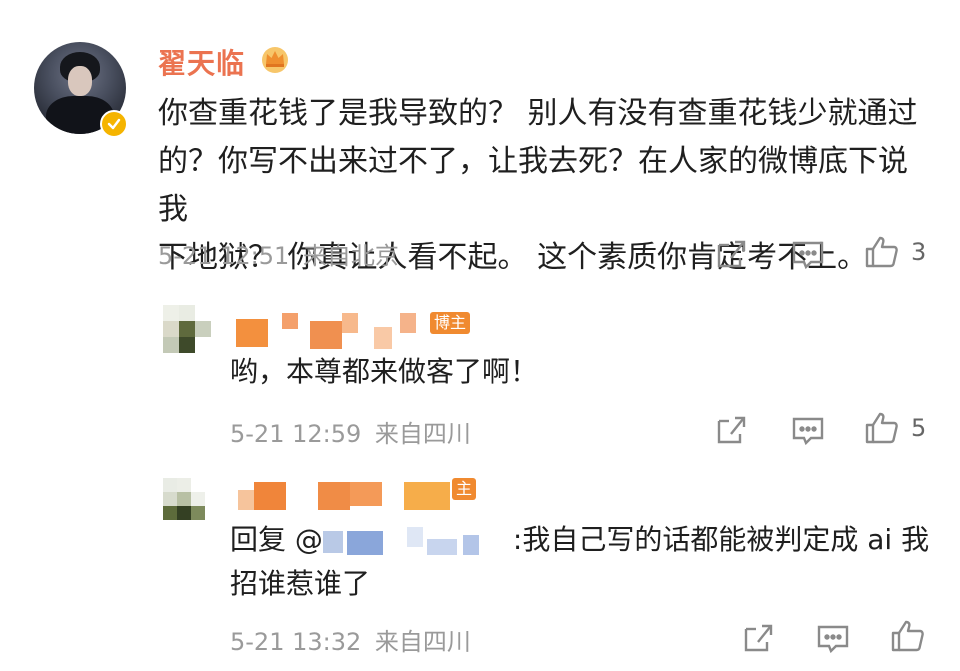 This screenshot has height=671, width=960. I want to click on timestamp: 5-21 13:32, so click(296, 642).